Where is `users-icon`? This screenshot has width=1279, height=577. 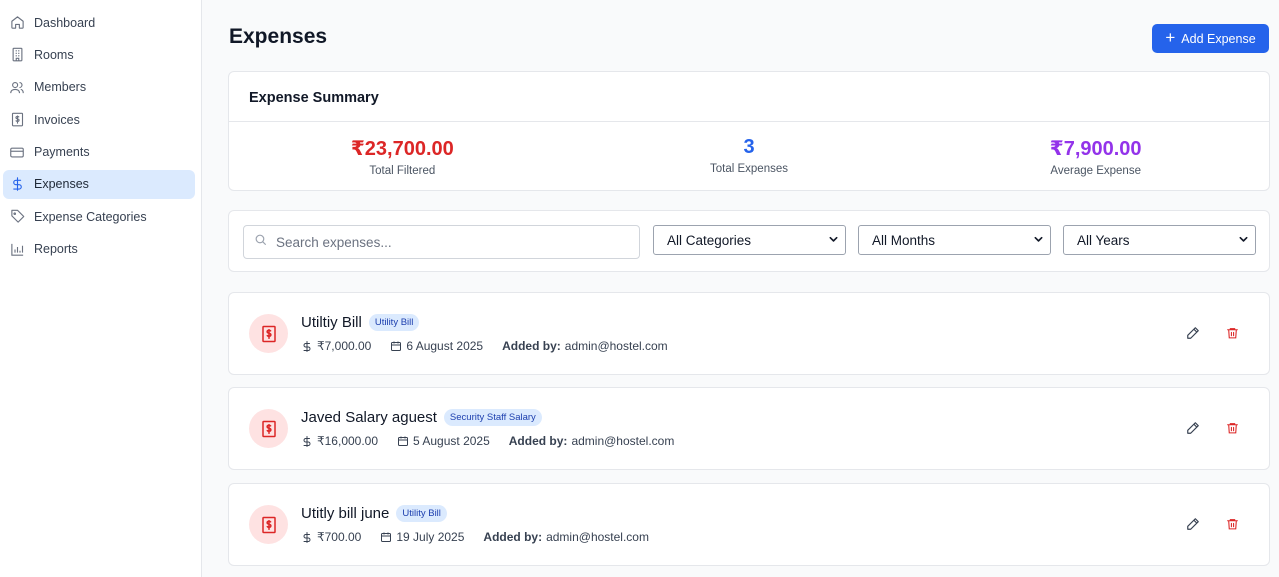 users-icon is located at coordinates (17, 87).